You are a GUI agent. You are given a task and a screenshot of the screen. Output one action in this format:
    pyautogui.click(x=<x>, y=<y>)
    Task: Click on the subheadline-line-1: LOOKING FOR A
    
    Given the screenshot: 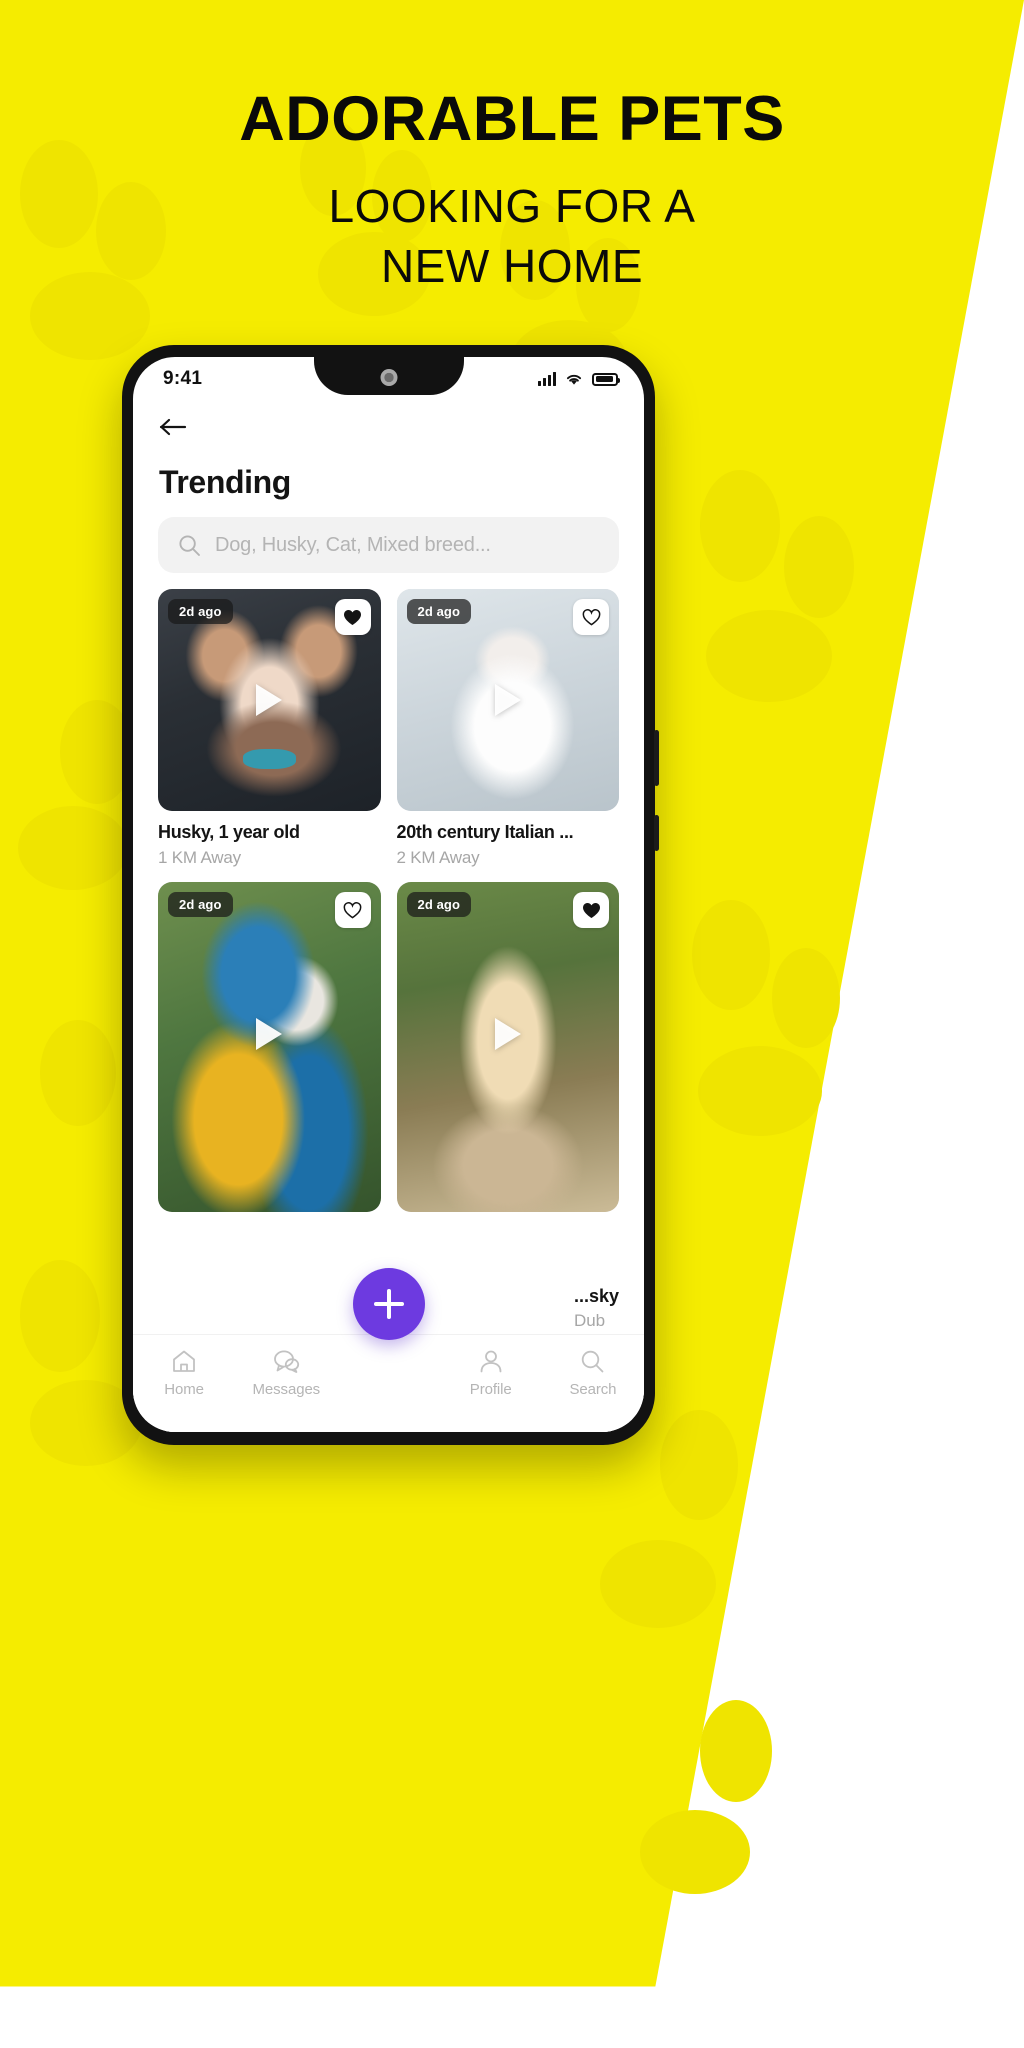 What is the action you would take?
    pyautogui.click(x=512, y=206)
    